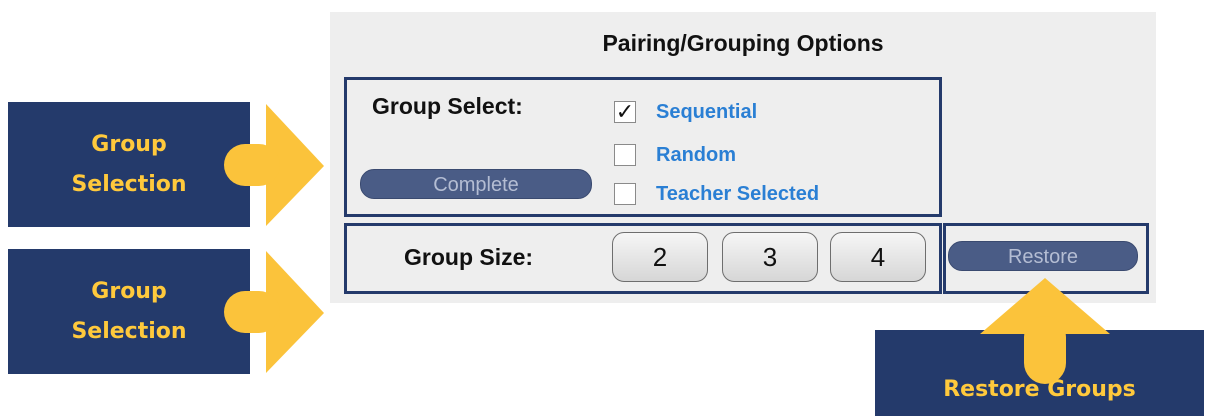 This screenshot has height=416, width=1212. I want to click on option-label: Teacher Selected, so click(738, 193).